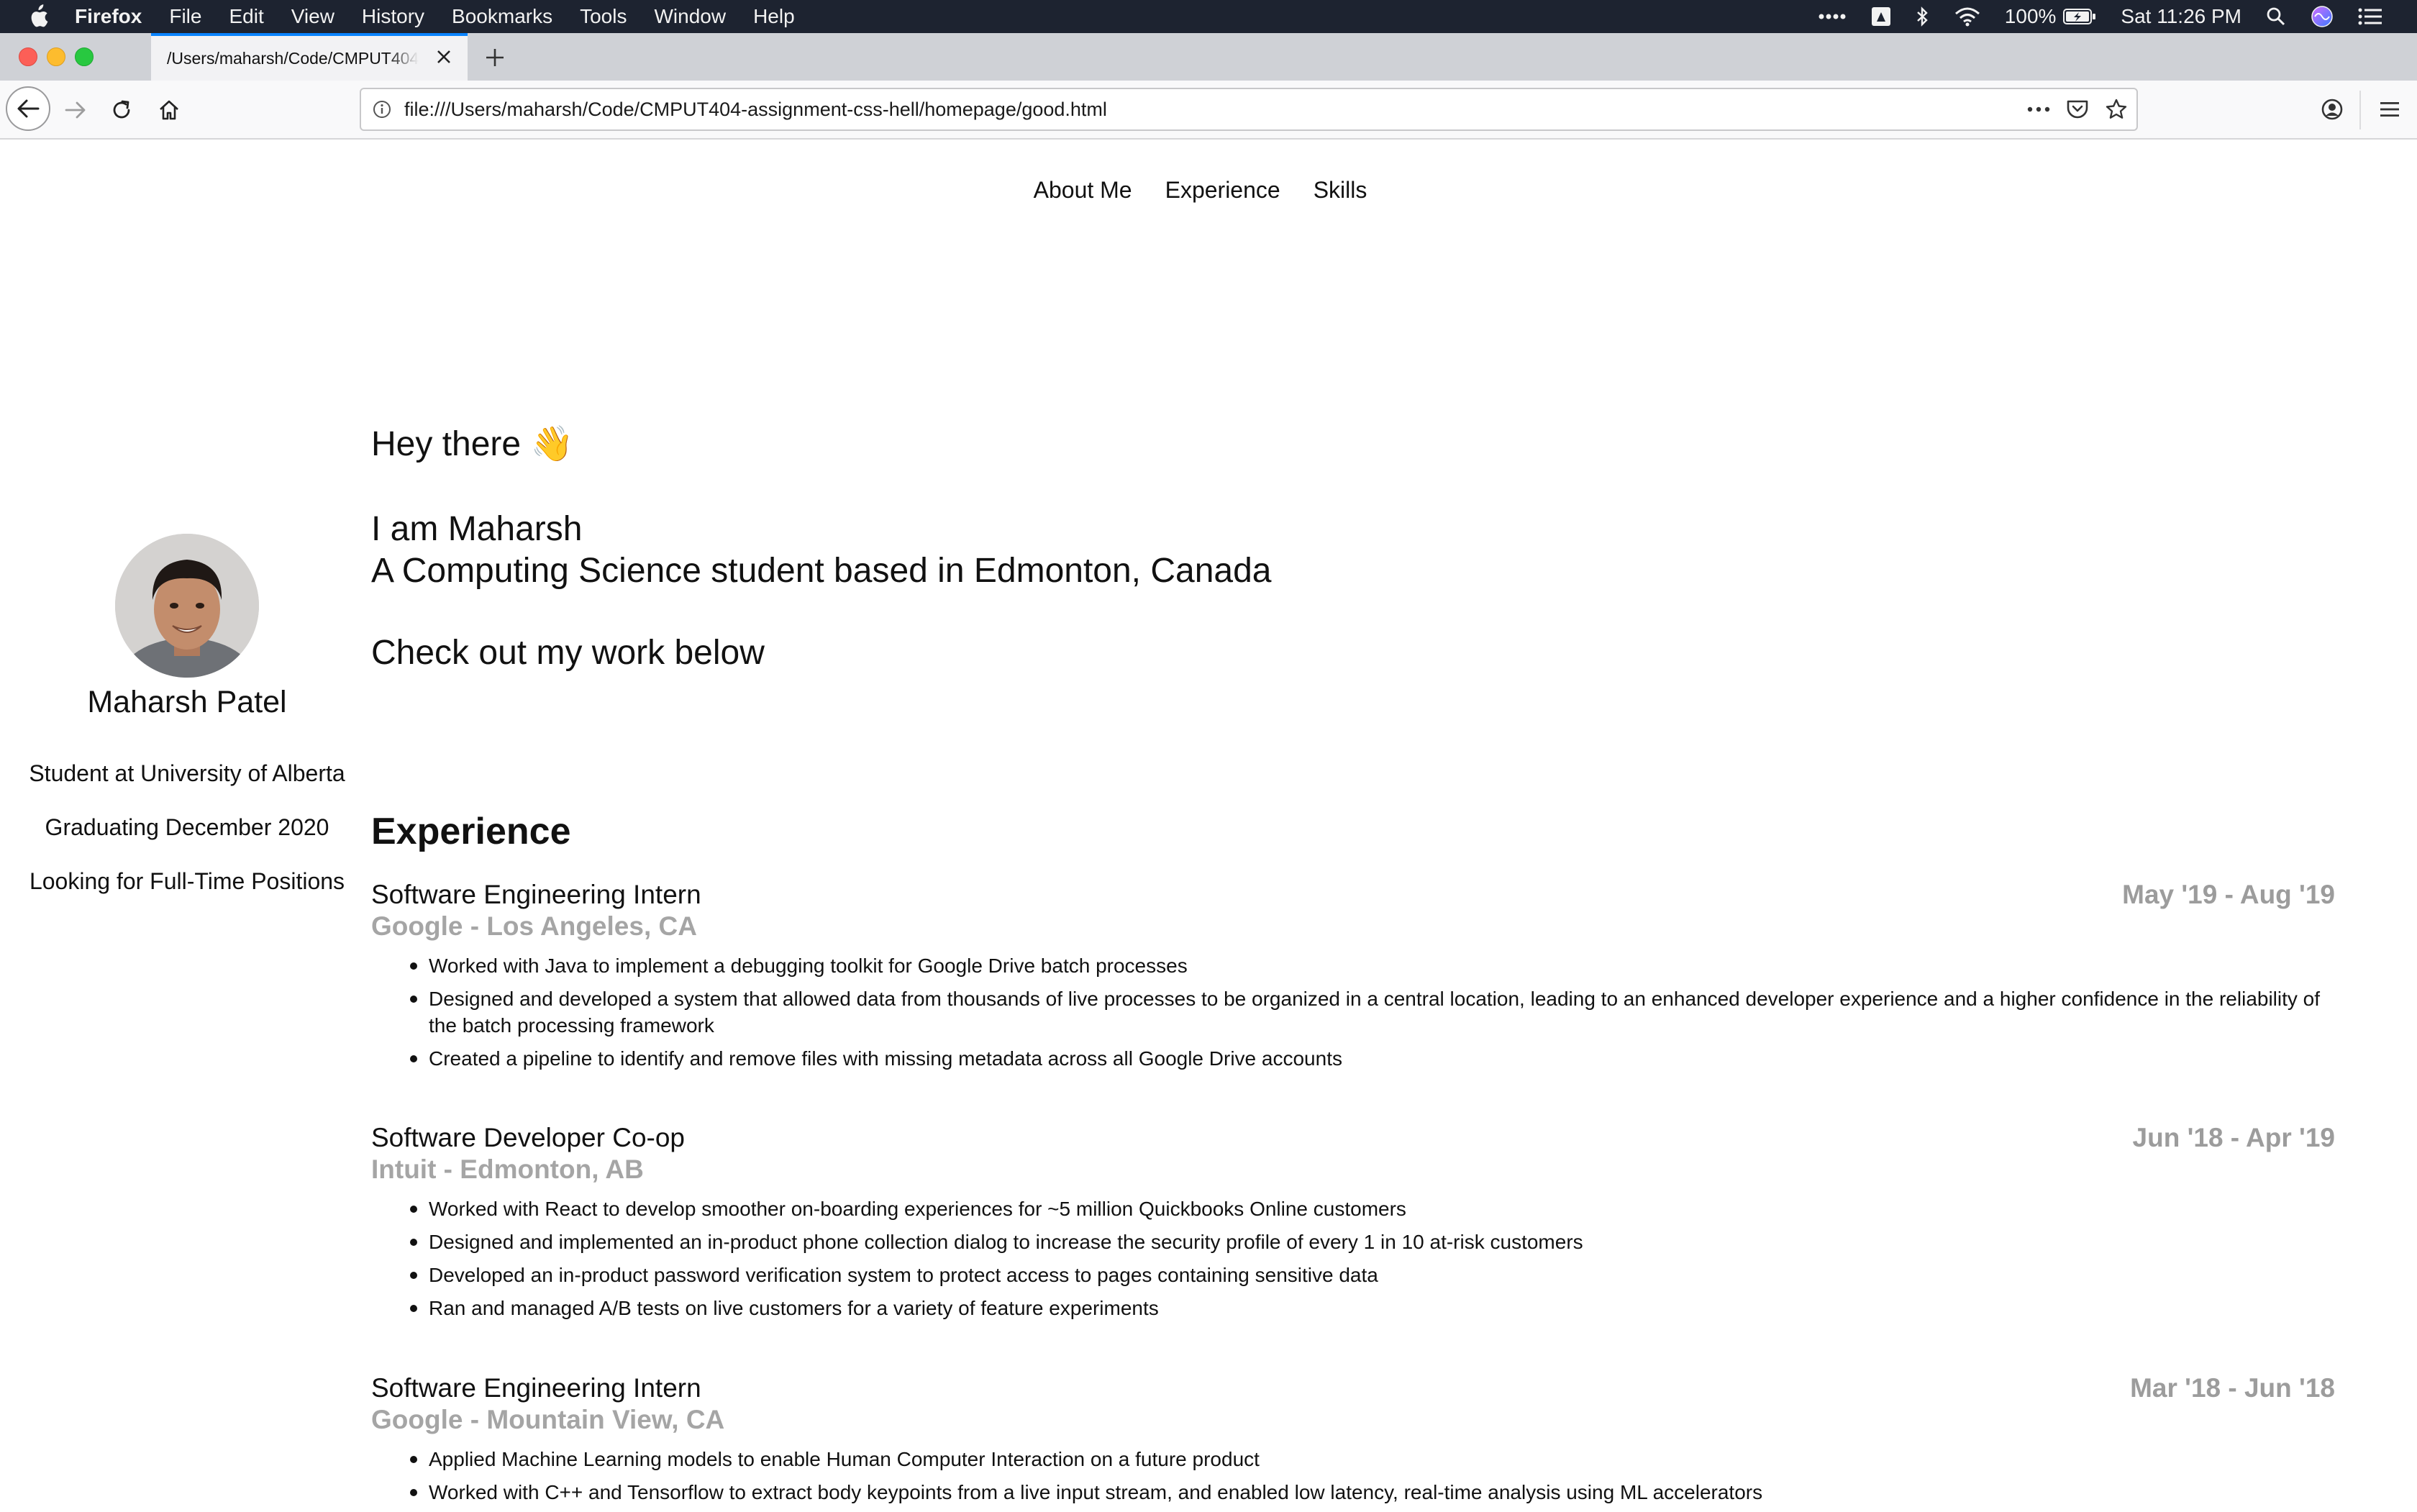  I want to click on job-dates: May '19 - Aug '19, so click(2228, 894).